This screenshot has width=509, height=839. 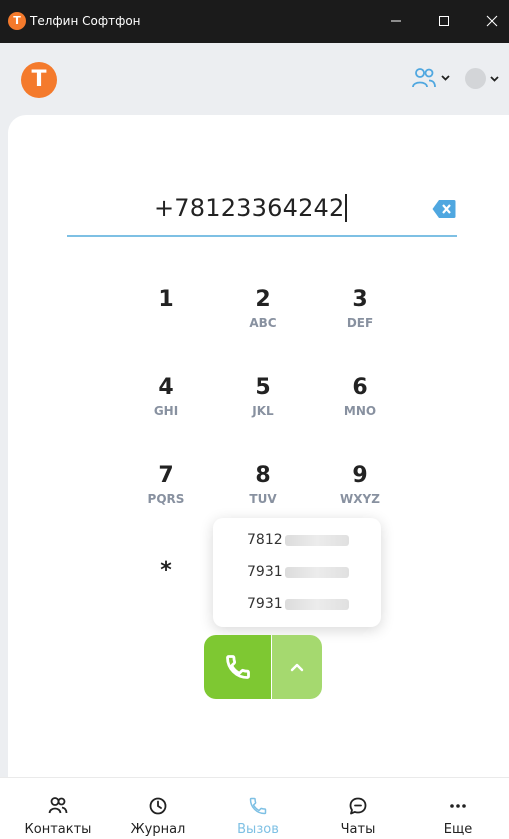 I want to click on nav-label: Еще, so click(x=458, y=829).